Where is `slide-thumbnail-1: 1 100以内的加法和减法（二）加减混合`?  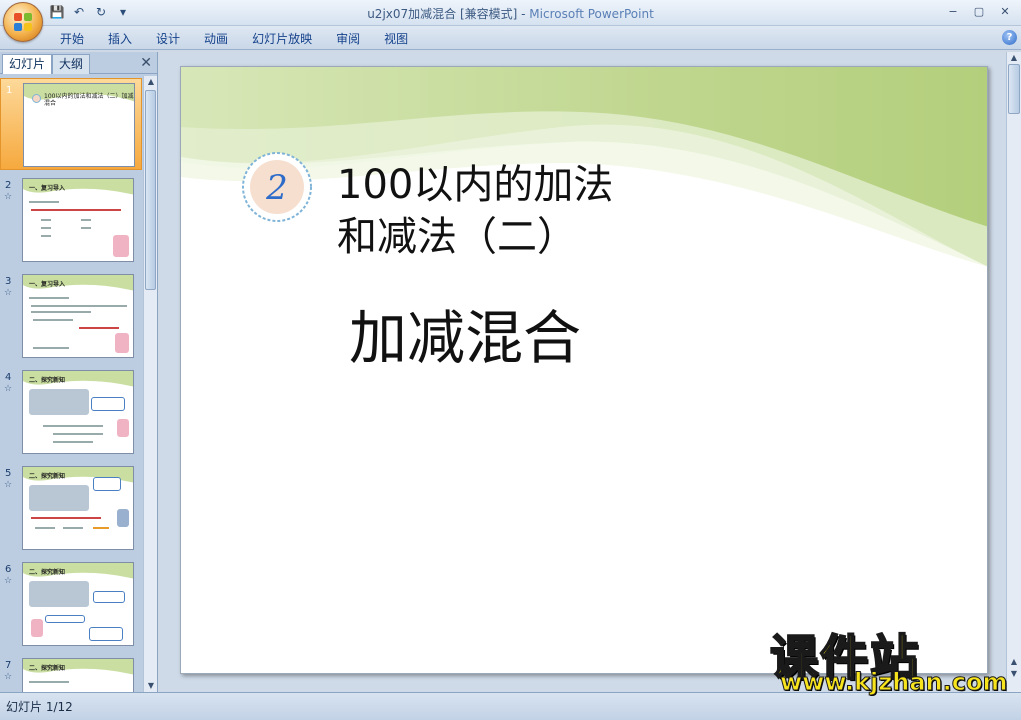
slide-thumbnail-1: 1 100以内的加法和减法（二）加减混合 is located at coordinates (71, 124).